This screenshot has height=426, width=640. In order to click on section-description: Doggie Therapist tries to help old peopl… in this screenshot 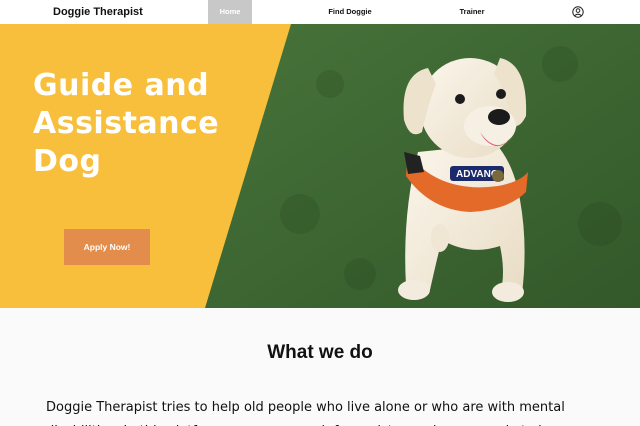, I will do `click(324, 413)`.